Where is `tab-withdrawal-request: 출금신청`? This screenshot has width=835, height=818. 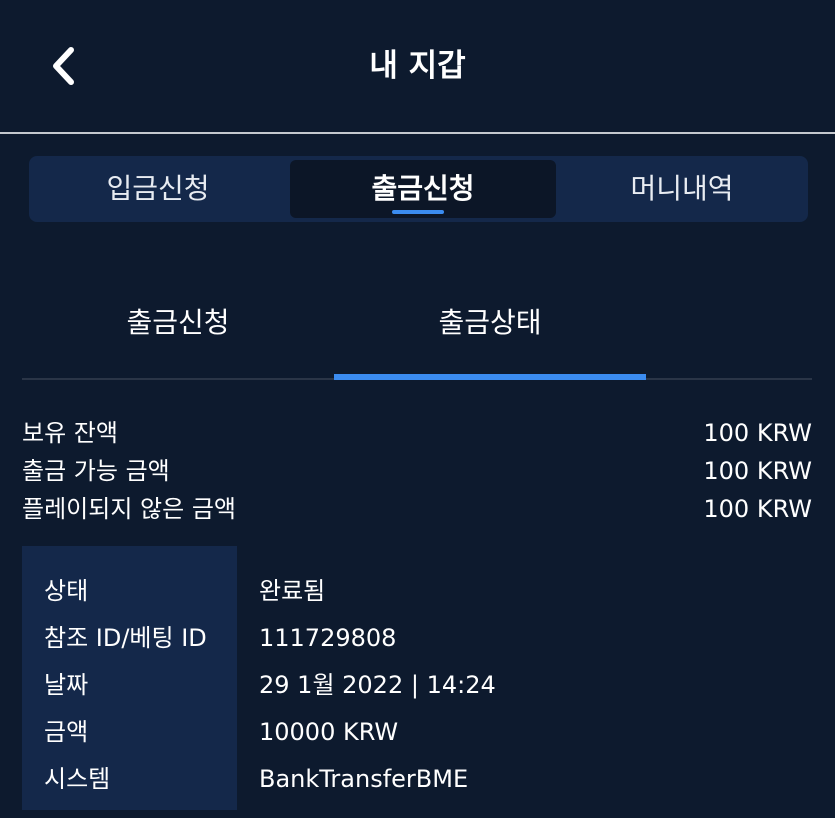 tab-withdrawal-request: 출금신청 is located at coordinates (423, 189).